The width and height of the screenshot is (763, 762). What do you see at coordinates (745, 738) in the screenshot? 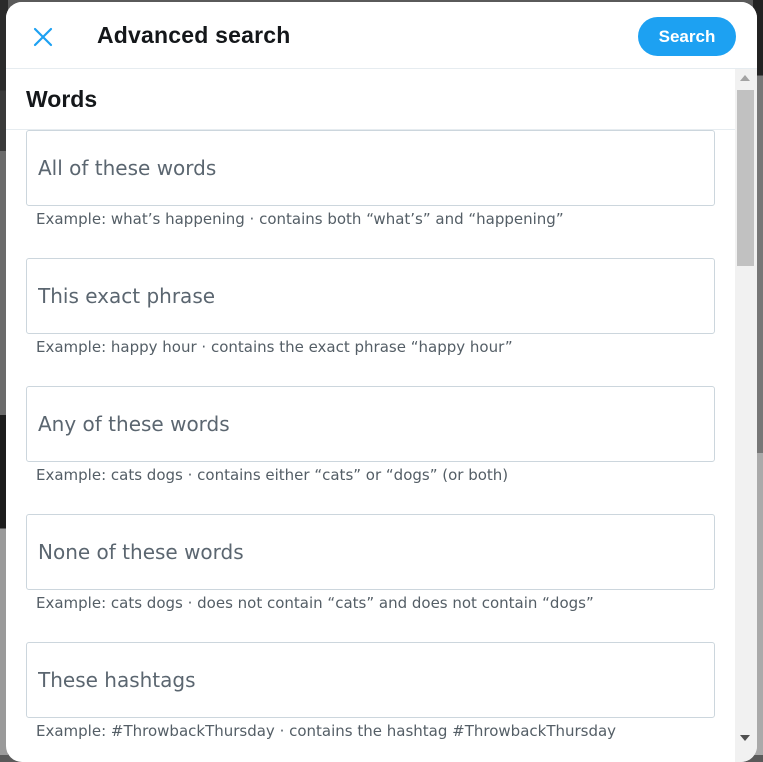
I see `scroll-down-arrow-icon` at bounding box center [745, 738].